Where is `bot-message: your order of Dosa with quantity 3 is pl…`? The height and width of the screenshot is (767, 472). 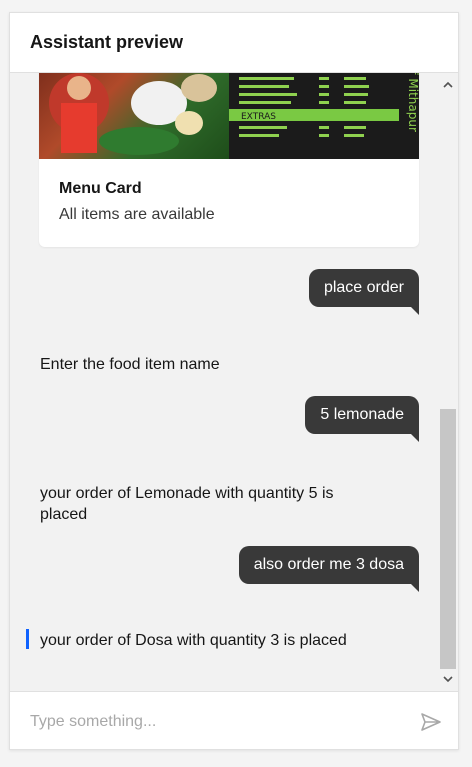 bot-message: your order of Dosa with quantity 3 is pl… is located at coordinates (193, 640).